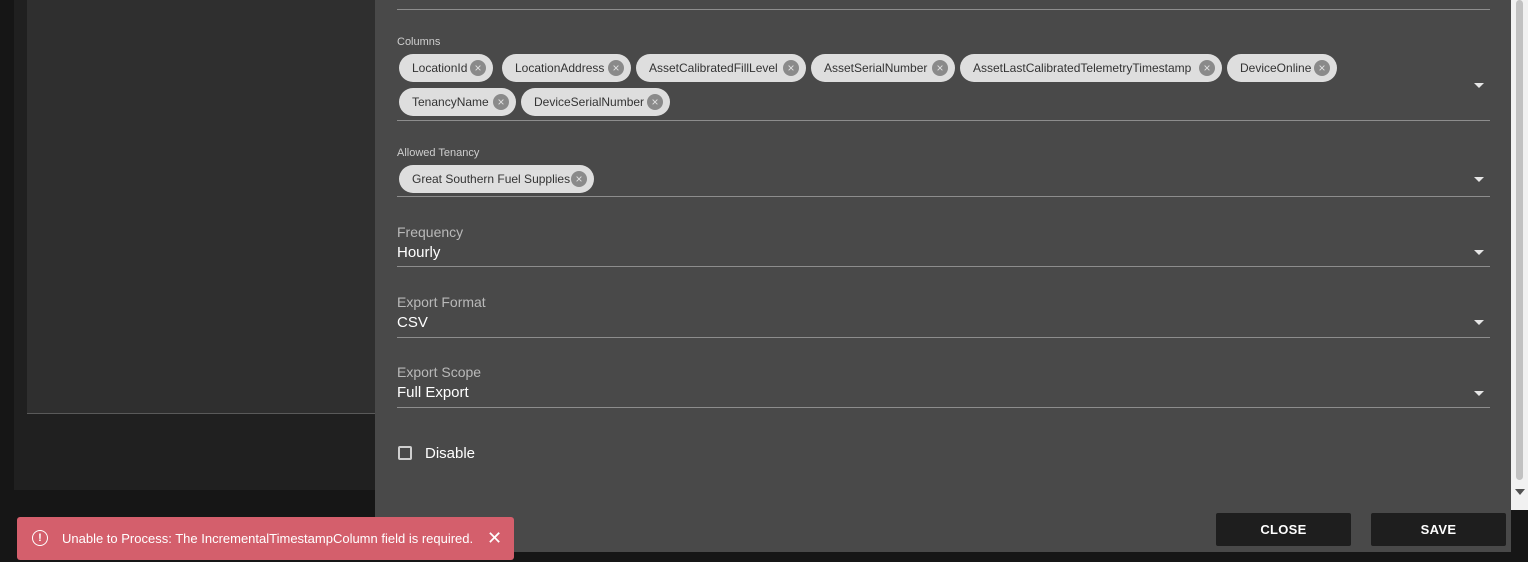 Image resolution: width=1528 pixels, height=562 pixels. I want to click on export-scope-label: Export Scope, so click(439, 372).